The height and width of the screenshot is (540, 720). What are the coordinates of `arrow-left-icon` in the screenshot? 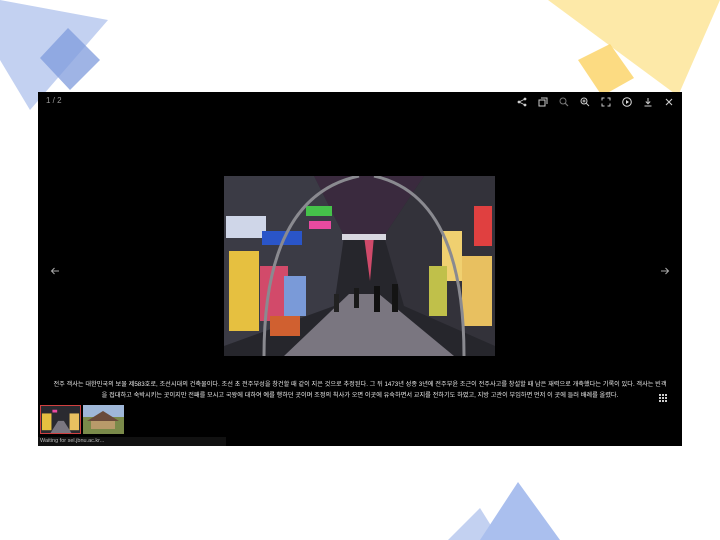 It's located at (54, 271).